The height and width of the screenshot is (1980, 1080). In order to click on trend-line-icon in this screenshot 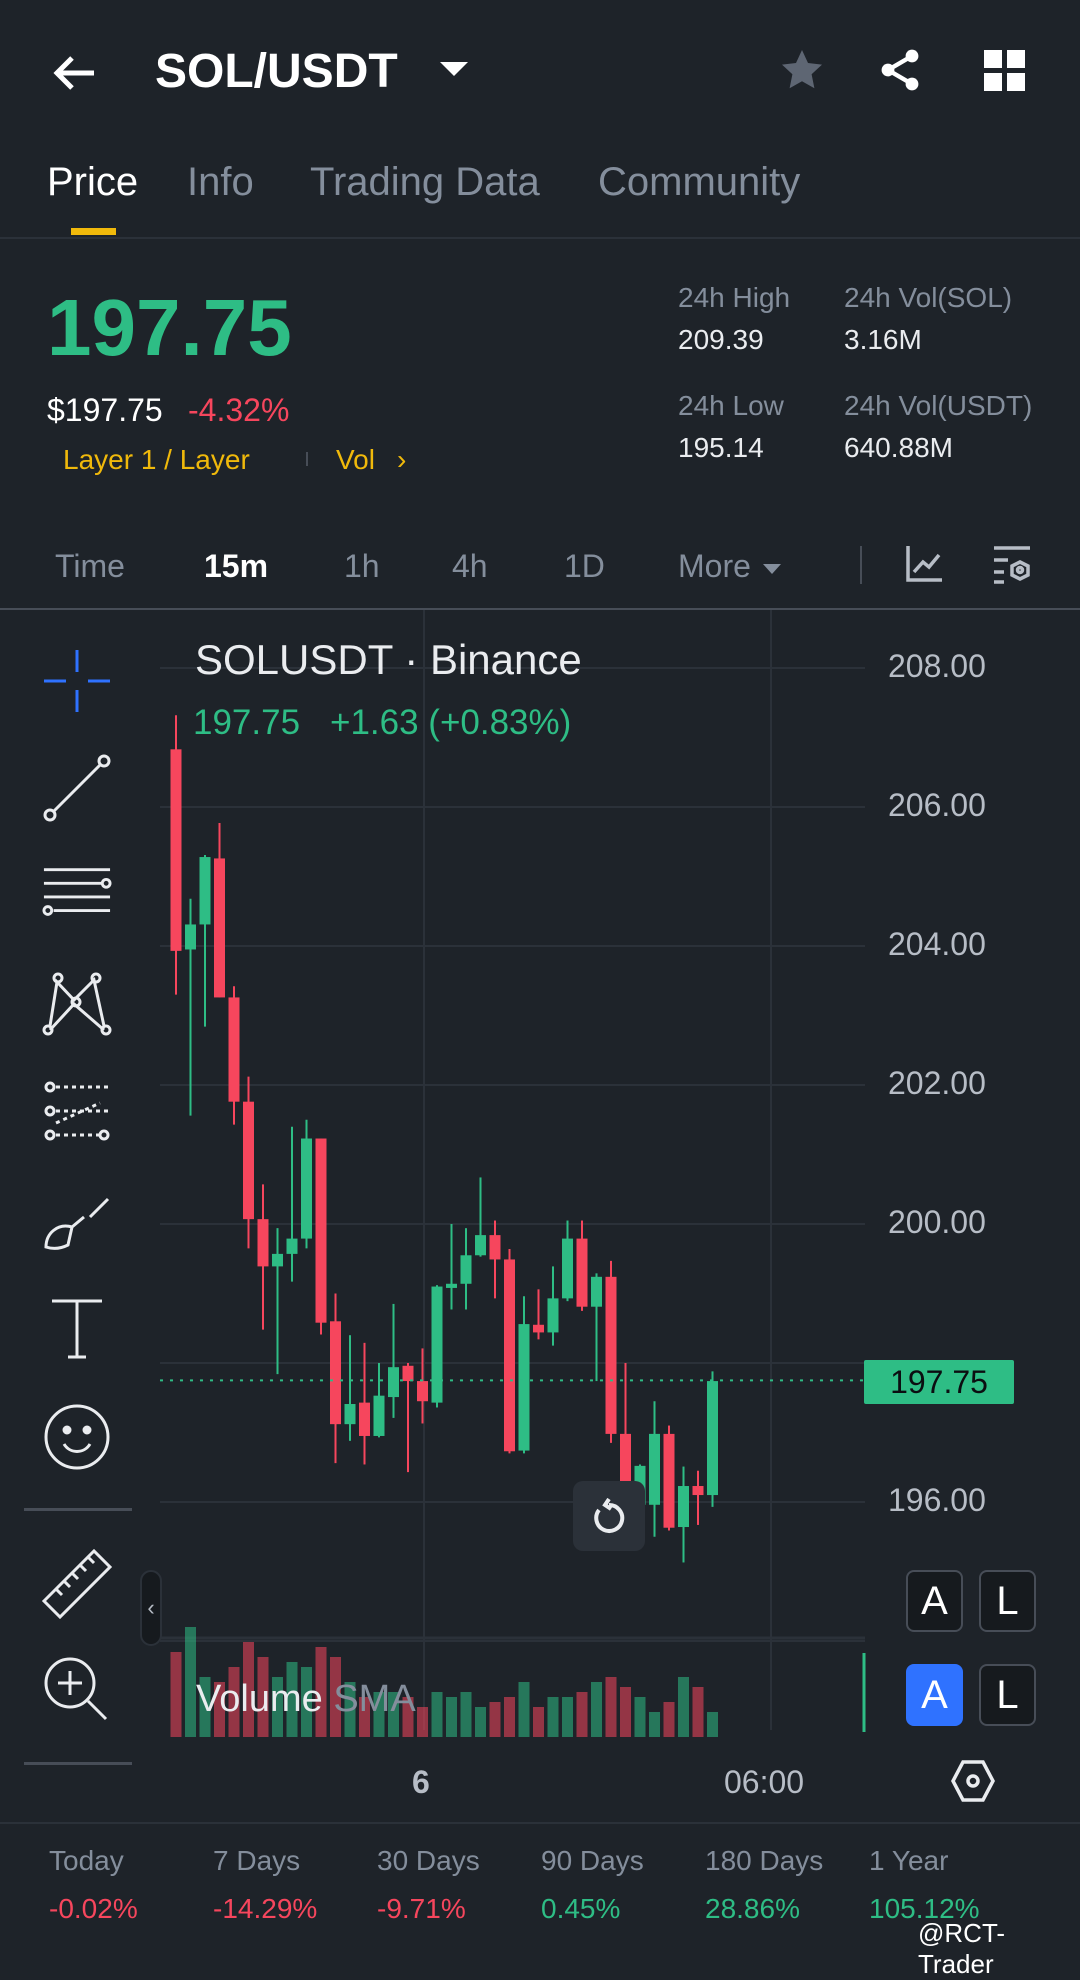, I will do `click(77, 788)`.